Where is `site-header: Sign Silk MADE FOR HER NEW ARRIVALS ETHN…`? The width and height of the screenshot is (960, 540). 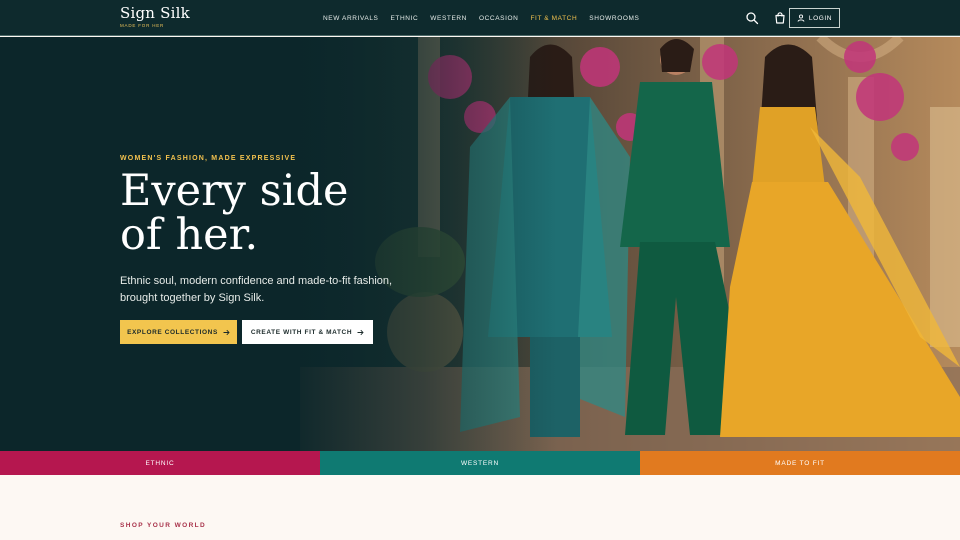
site-header: Sign Silk MADE FOR HER NEW ARRIVALS ETHN… is located at coordinates (480, 18).